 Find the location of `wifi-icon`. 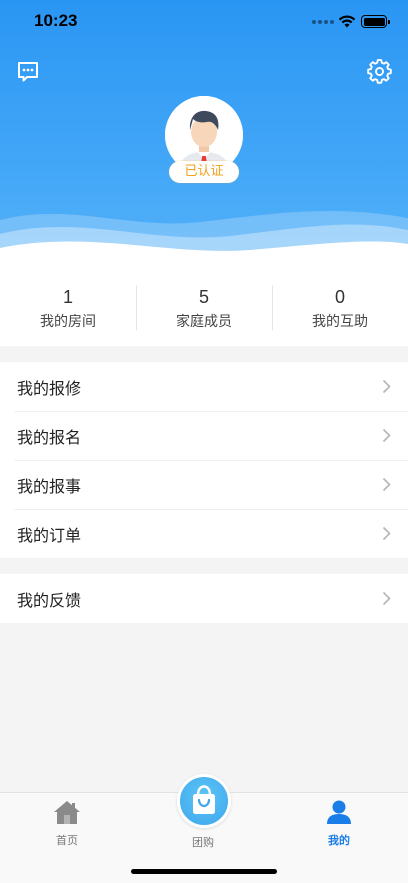

wifi-icon is located at coordinates (347, 21).